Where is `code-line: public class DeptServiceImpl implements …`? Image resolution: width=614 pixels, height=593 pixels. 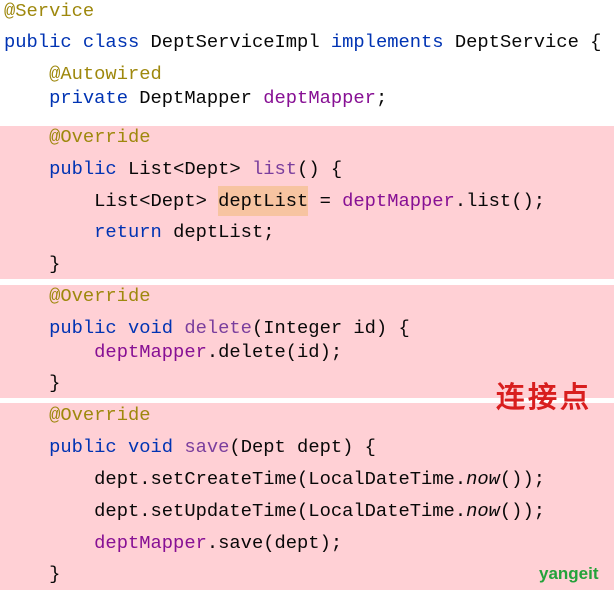
code-line: public class DeptServiceImpl implements … is located at coordinates (302, 42).